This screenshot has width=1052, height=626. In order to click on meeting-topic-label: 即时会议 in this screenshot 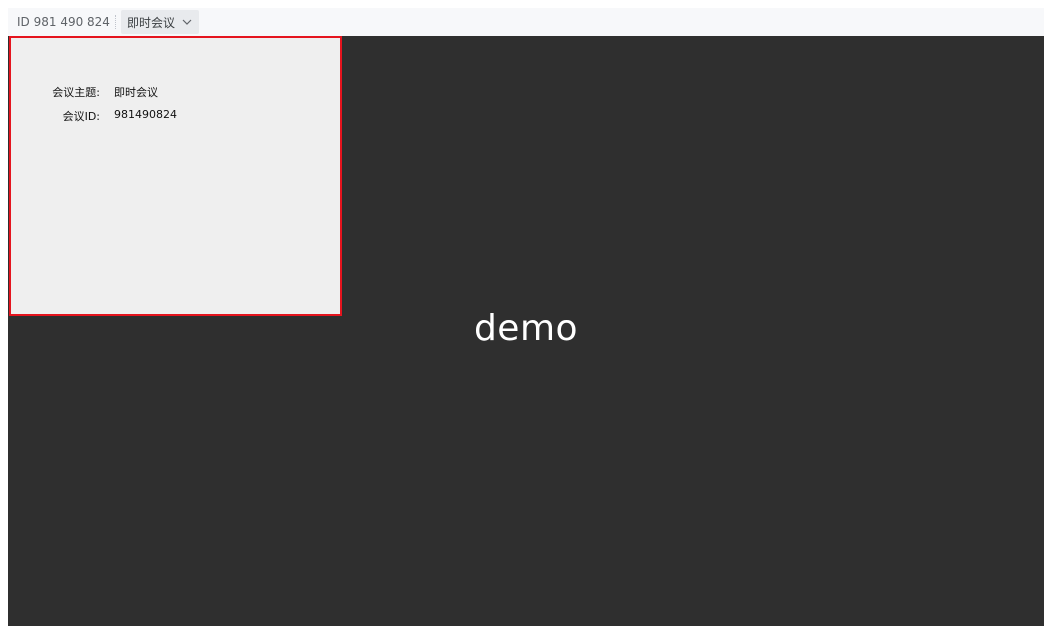, I will do `click(150, 22)`.